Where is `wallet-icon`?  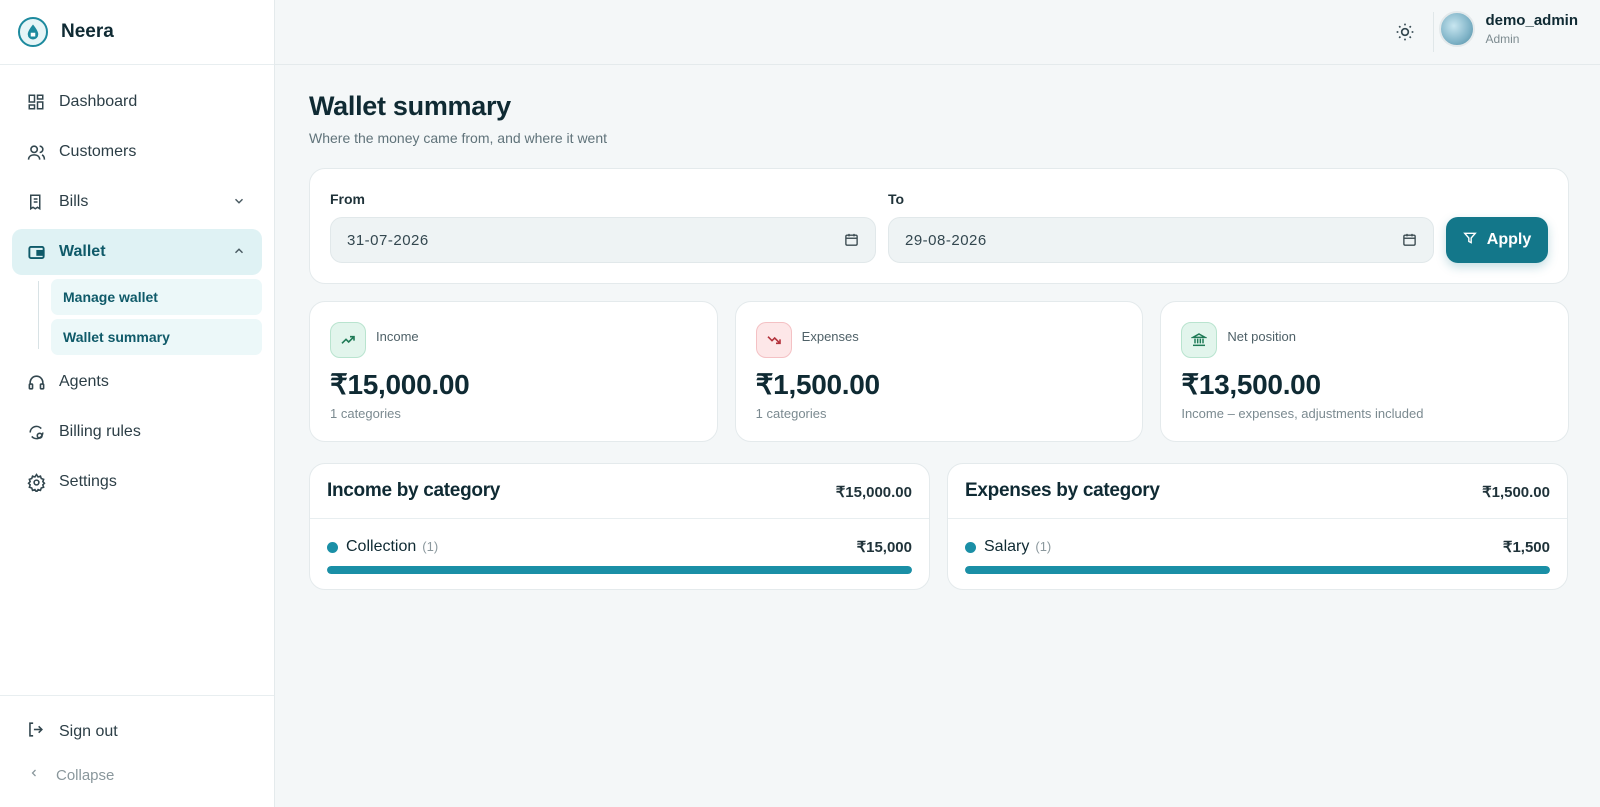
wallet-icon is located at coordinates (36, 252).